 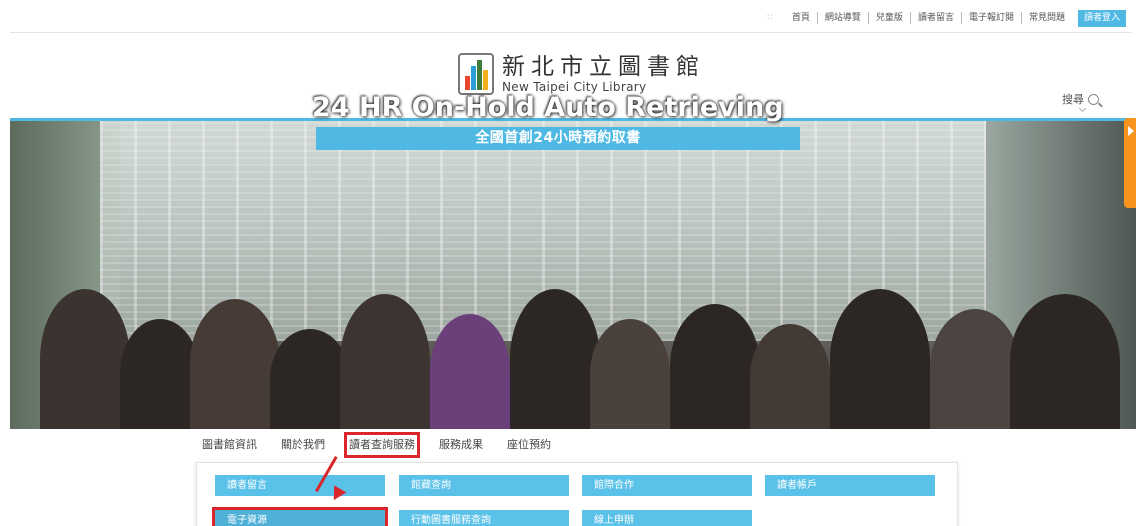 I want to click on top-link-kids: 兒童版, so click(x=888, y=18).